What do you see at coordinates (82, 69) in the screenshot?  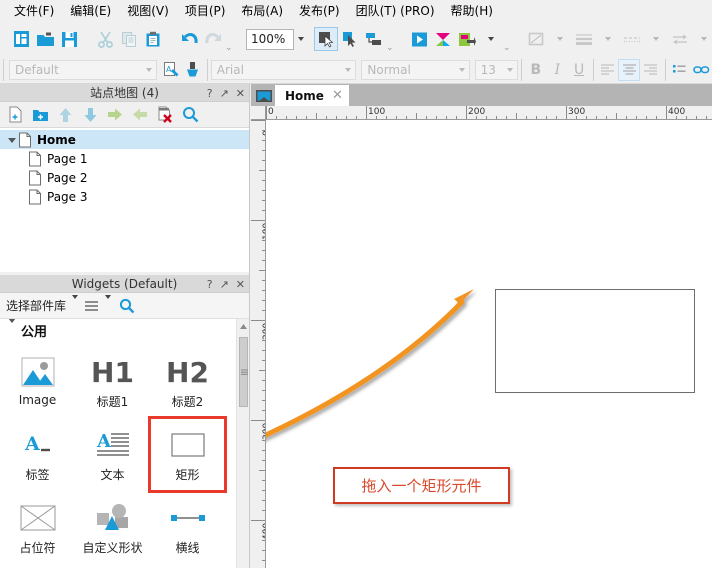 I see `widget-style-select: Default` at bounding box center [82, 69].